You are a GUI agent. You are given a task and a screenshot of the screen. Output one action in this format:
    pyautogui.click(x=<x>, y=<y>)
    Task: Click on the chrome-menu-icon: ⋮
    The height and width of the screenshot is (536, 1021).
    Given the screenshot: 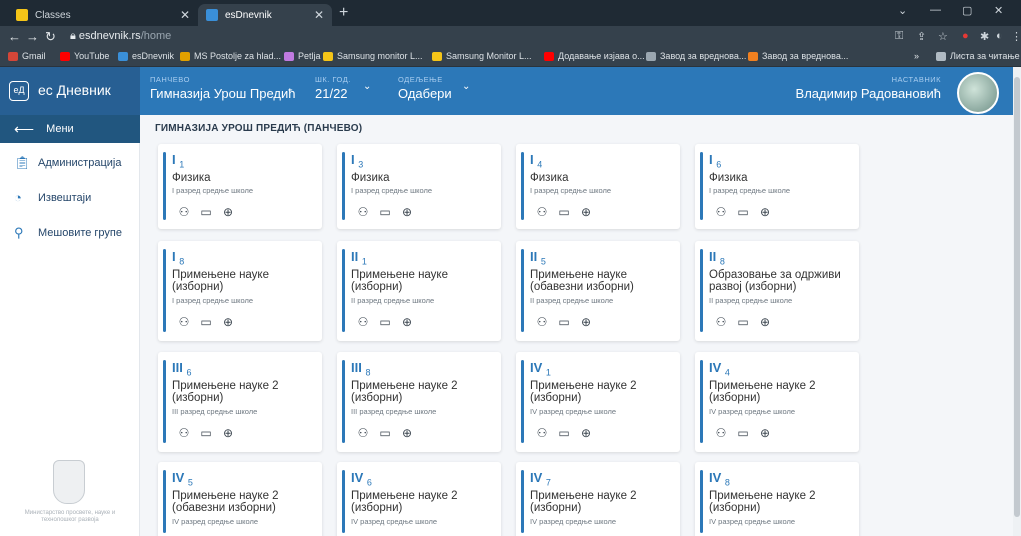 What is the action you would take?
    pyautogui.click(x=1016, y=36)
    